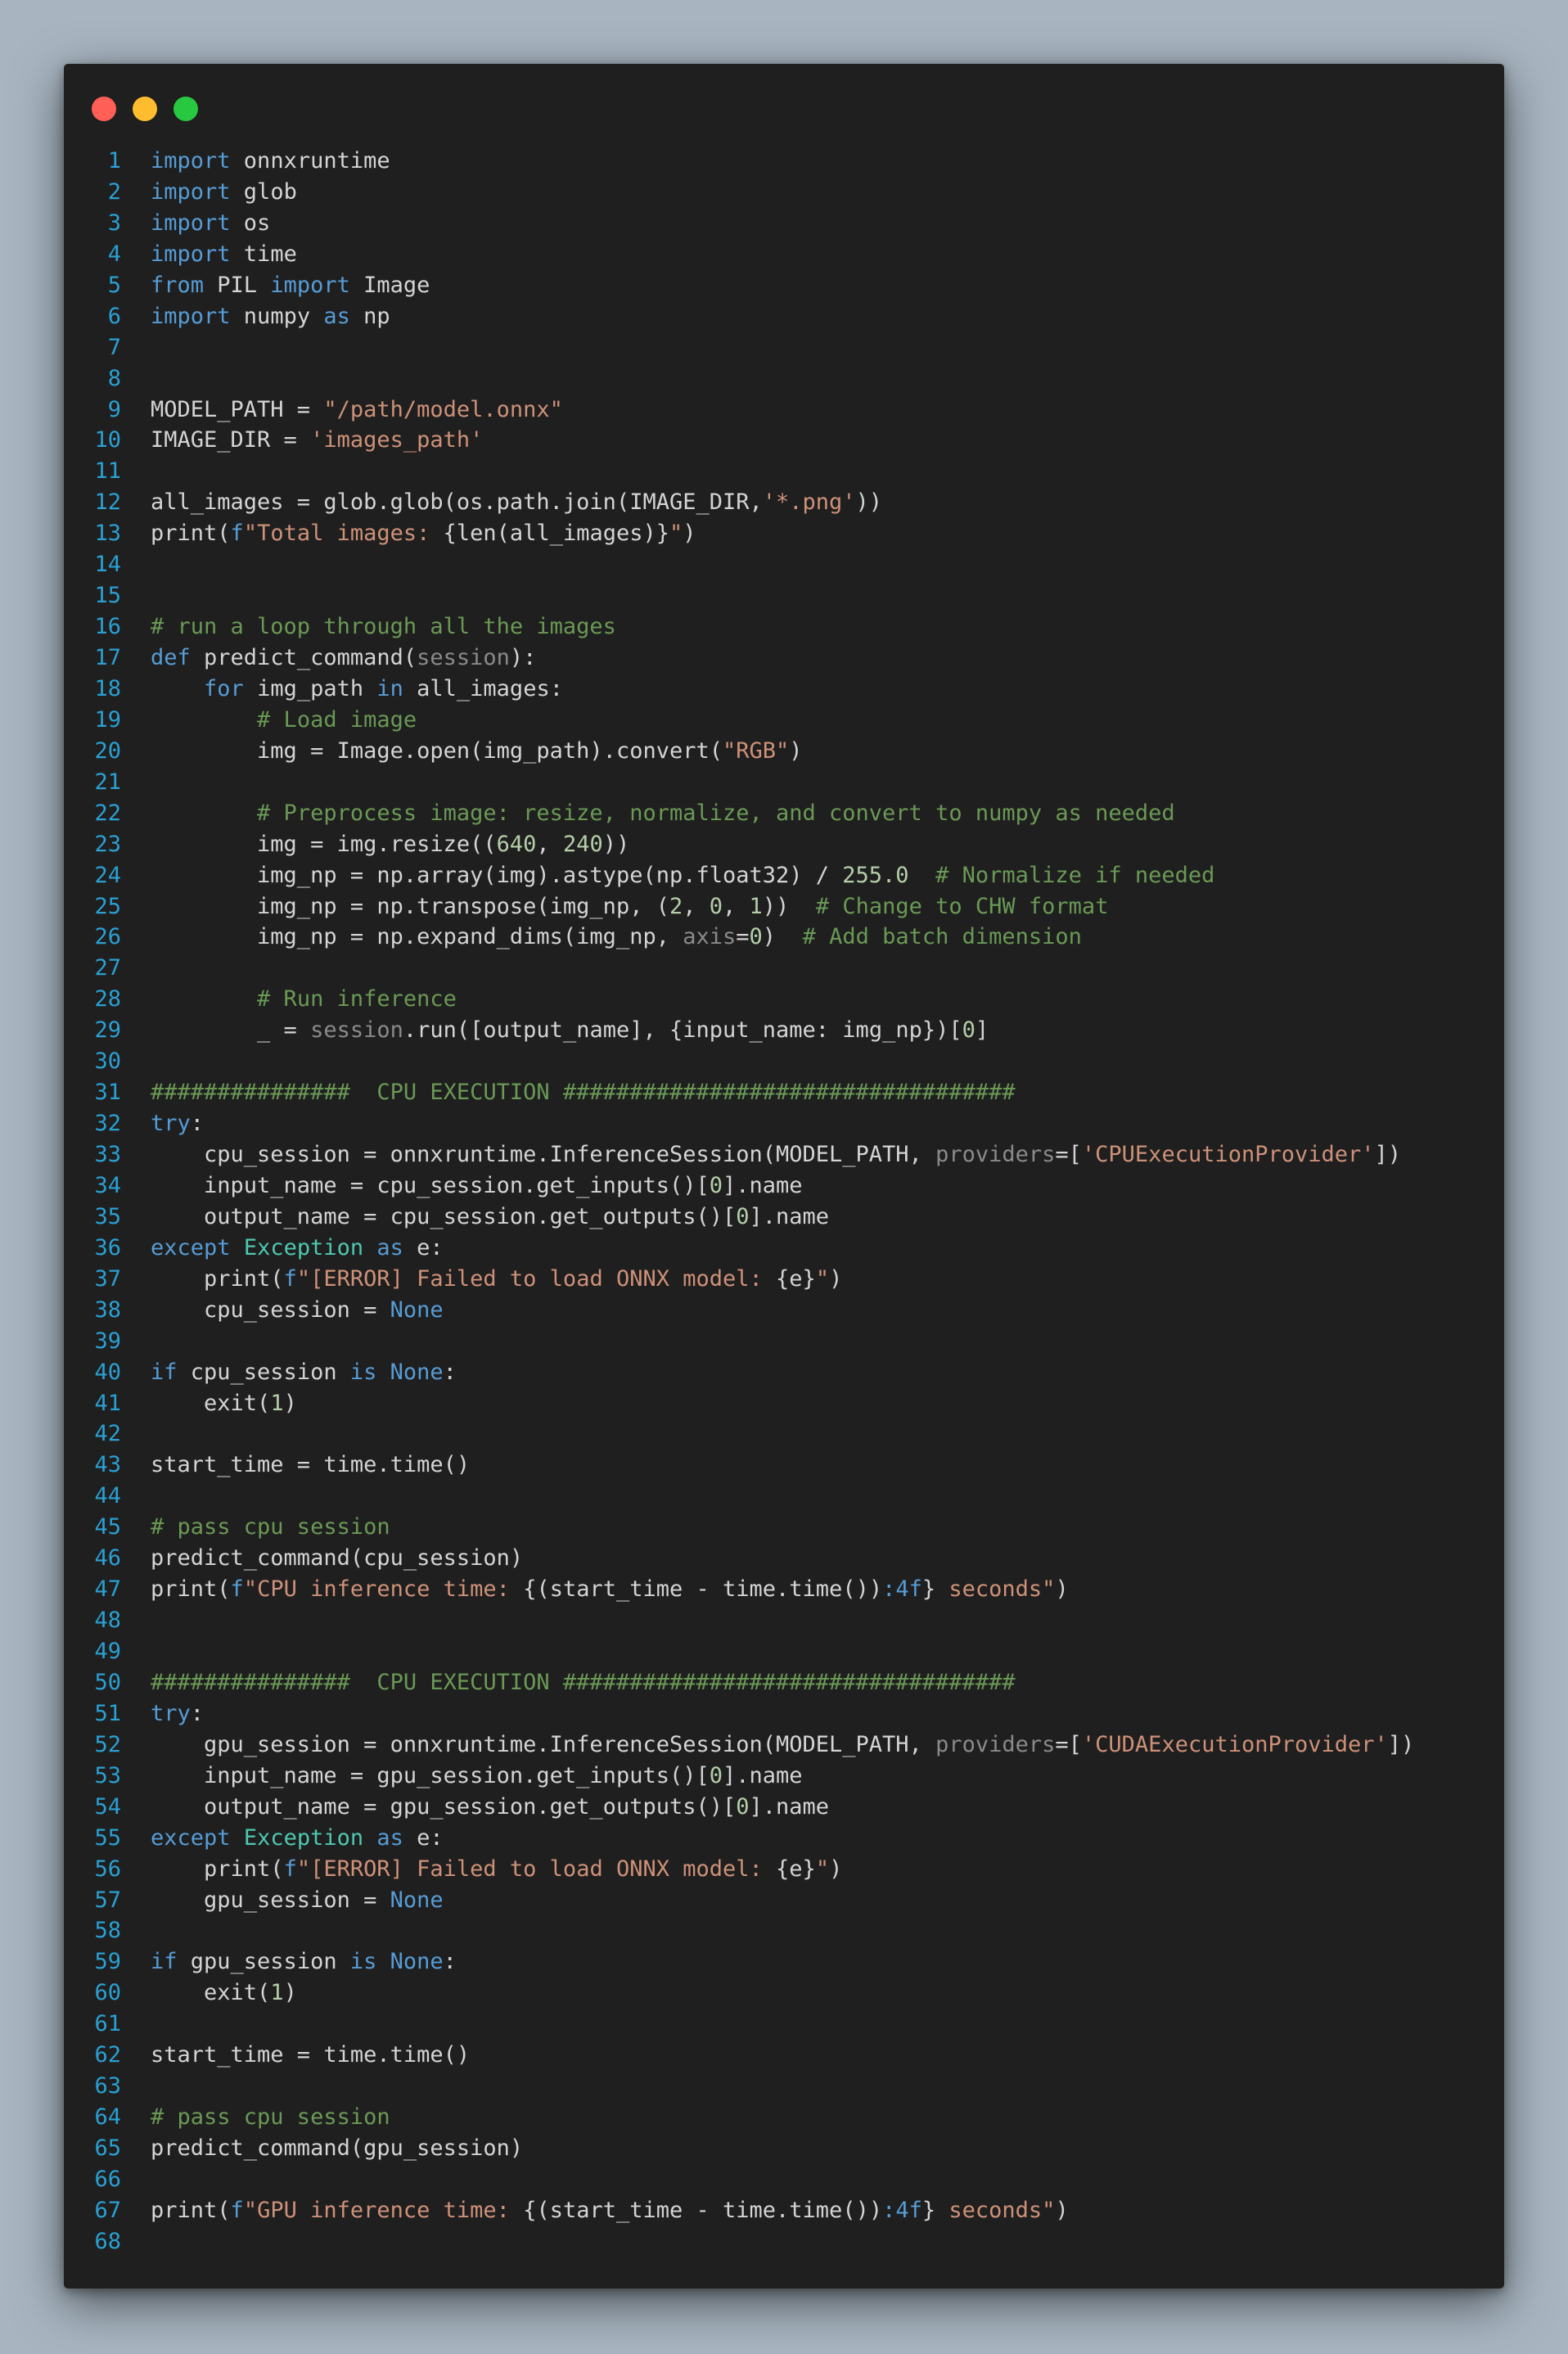  I want to click on code-line: 46 predict_command(cpu_session), so click(784, 1558).